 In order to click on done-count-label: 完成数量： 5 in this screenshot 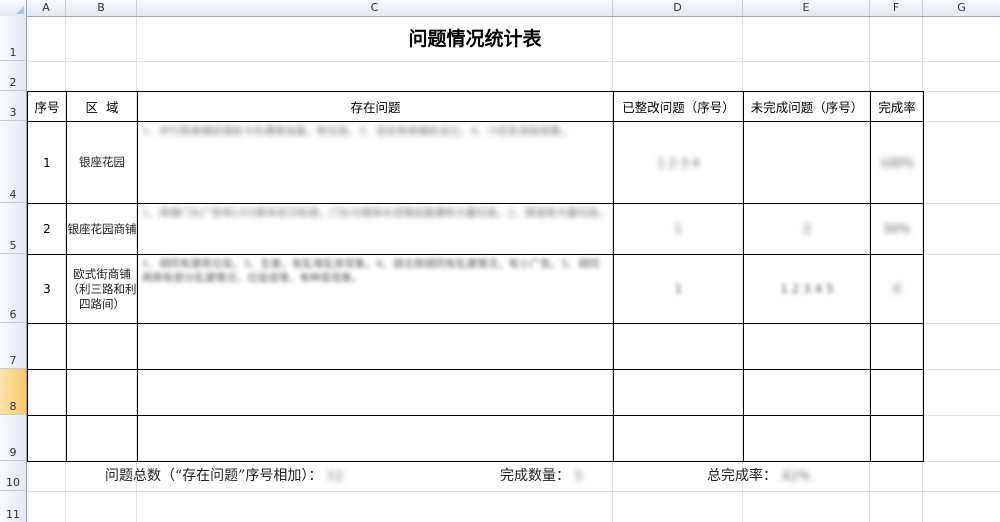, I will do `click(541, 476)`.